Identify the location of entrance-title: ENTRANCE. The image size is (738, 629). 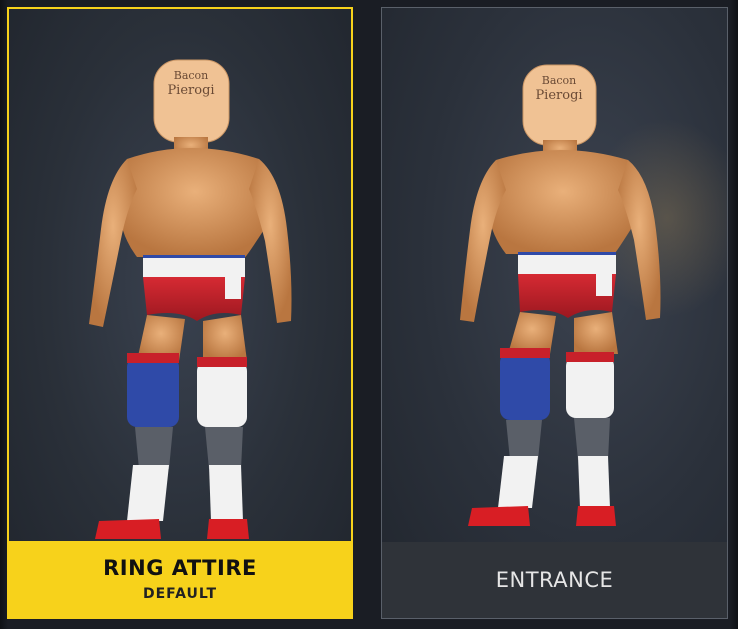
(554, 580).